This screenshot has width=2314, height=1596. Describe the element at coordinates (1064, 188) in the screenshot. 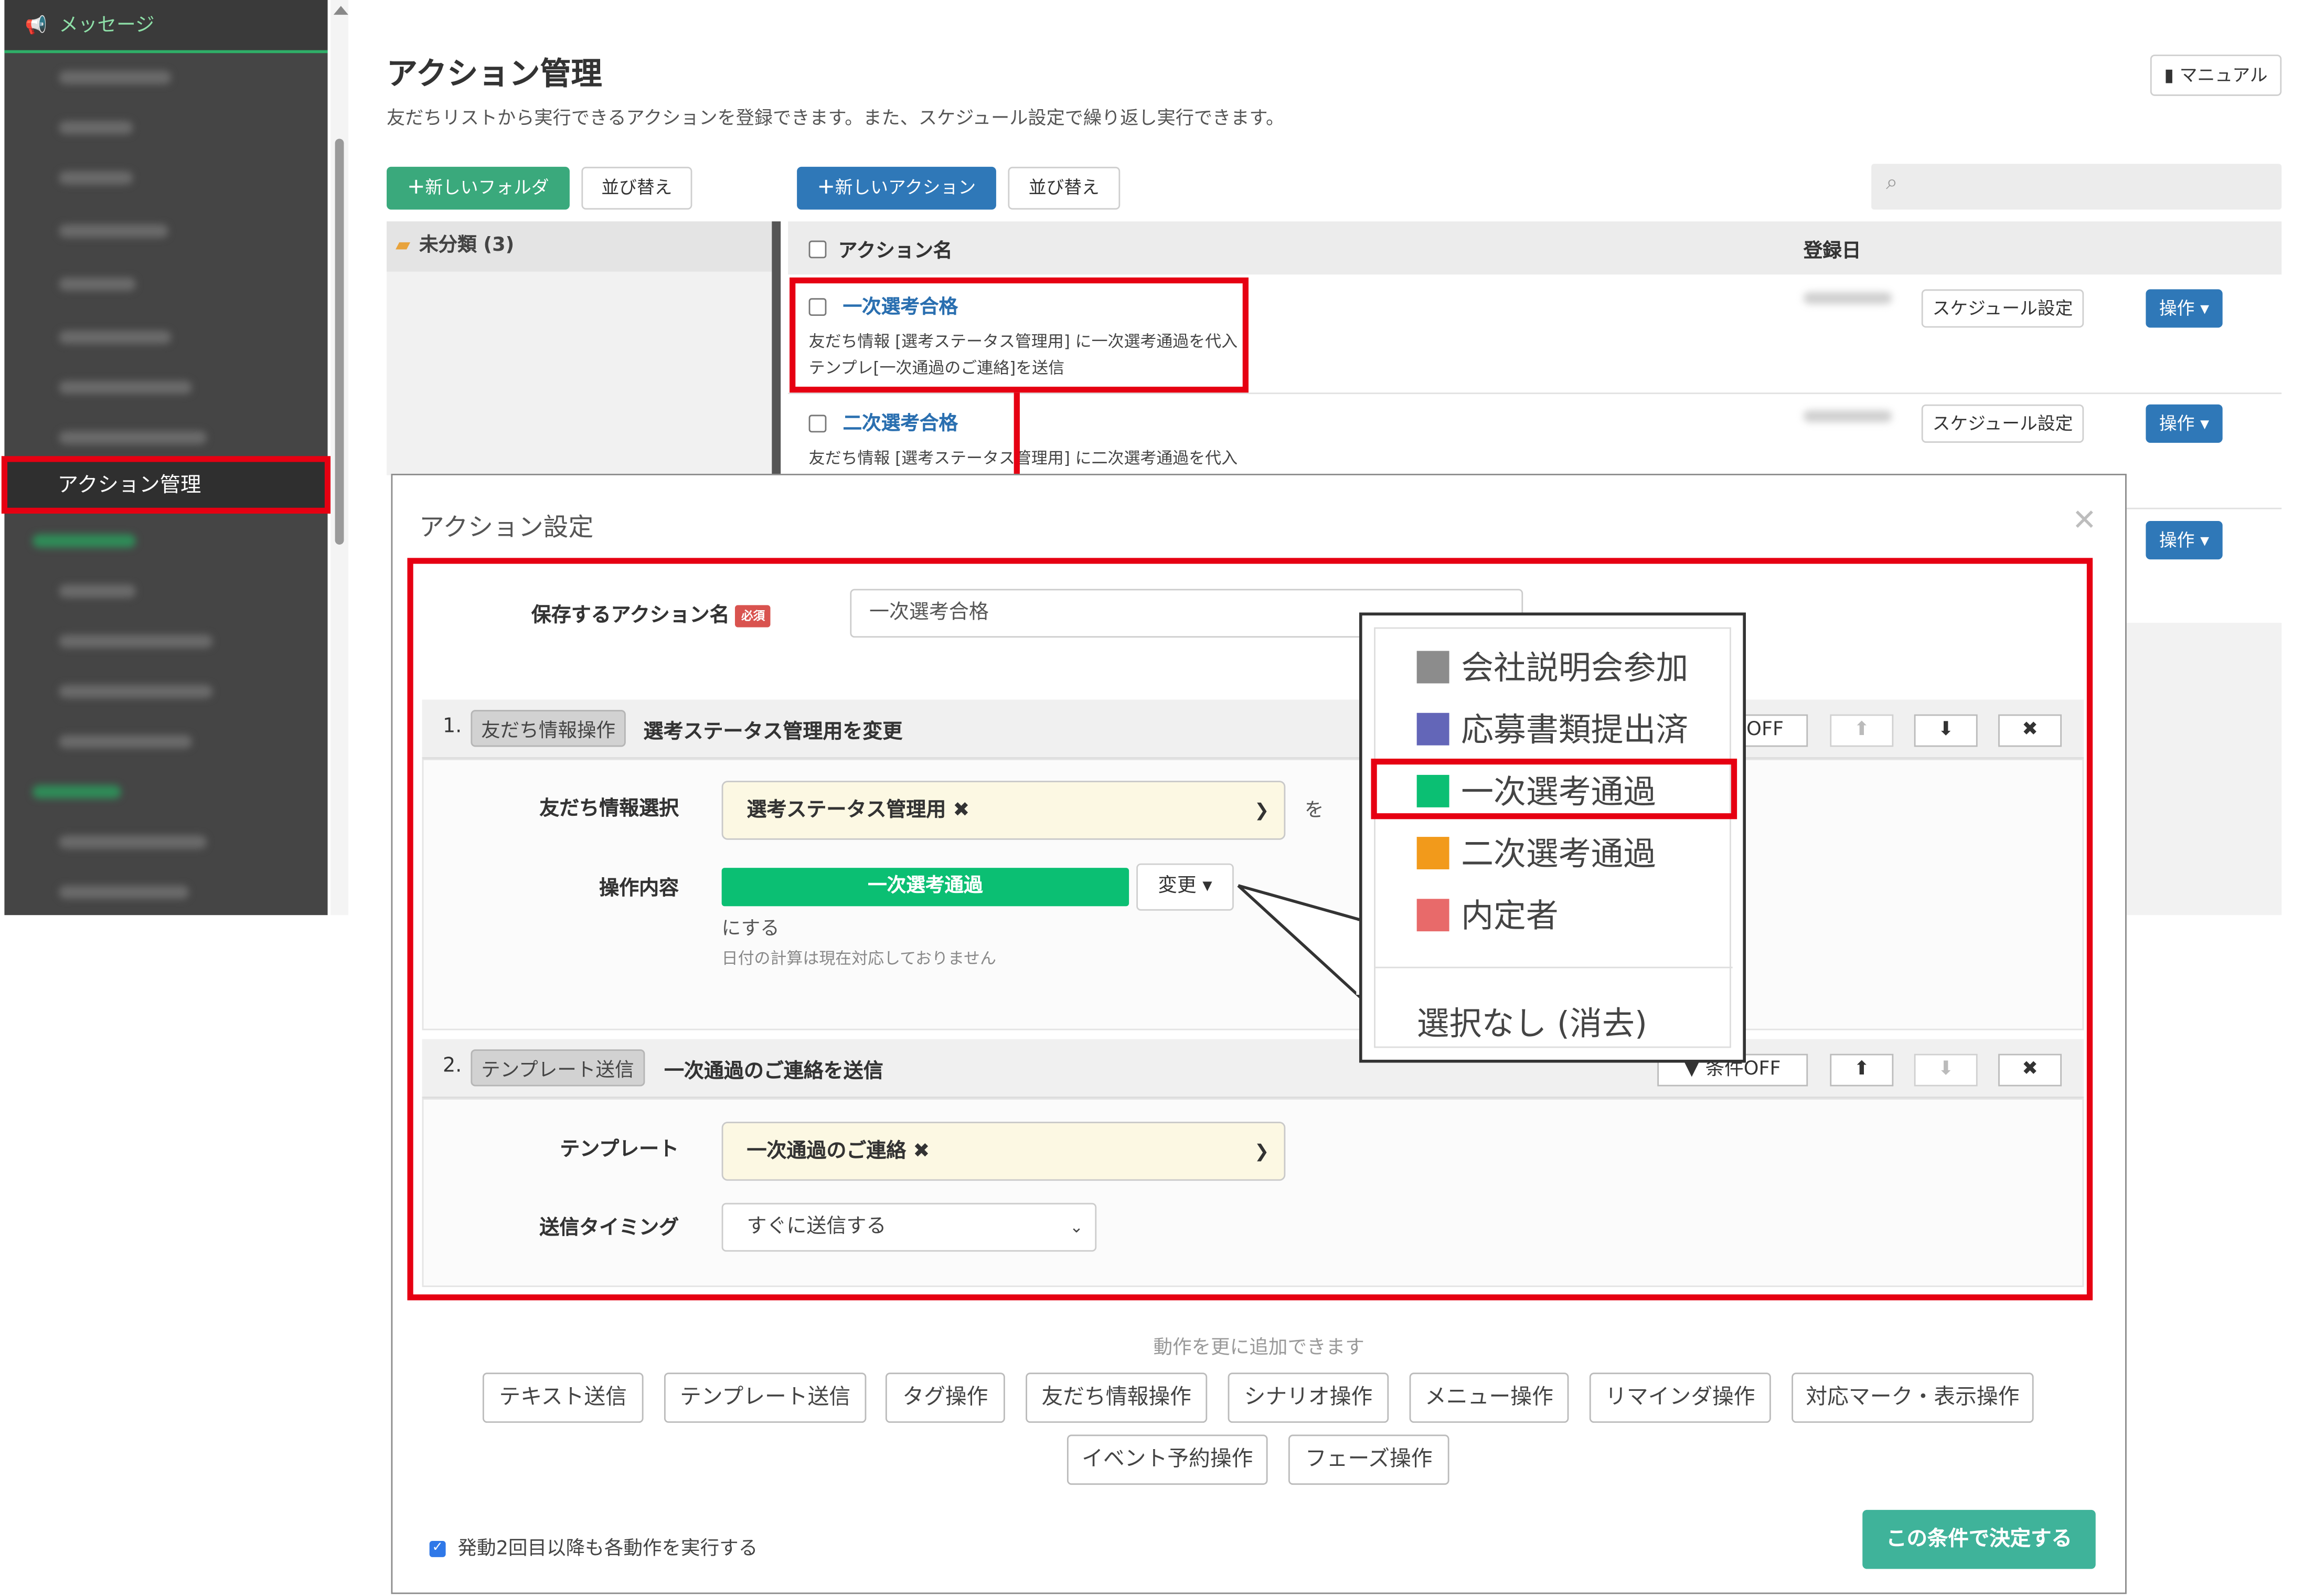

I see `sort-action-button: 並び替え` at that location.